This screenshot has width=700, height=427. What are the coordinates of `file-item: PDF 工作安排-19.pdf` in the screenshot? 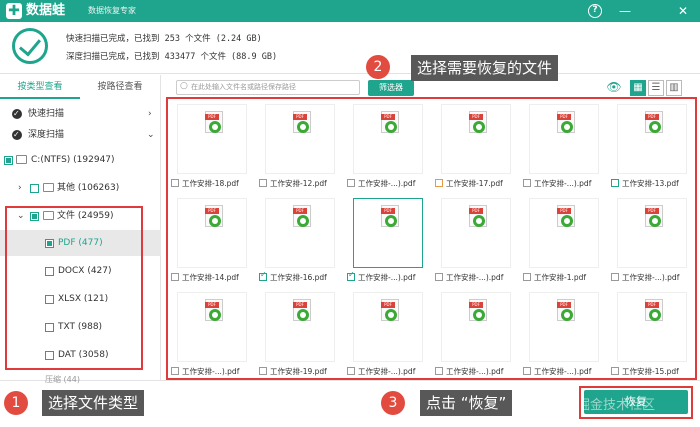 It's located at (297, 335).